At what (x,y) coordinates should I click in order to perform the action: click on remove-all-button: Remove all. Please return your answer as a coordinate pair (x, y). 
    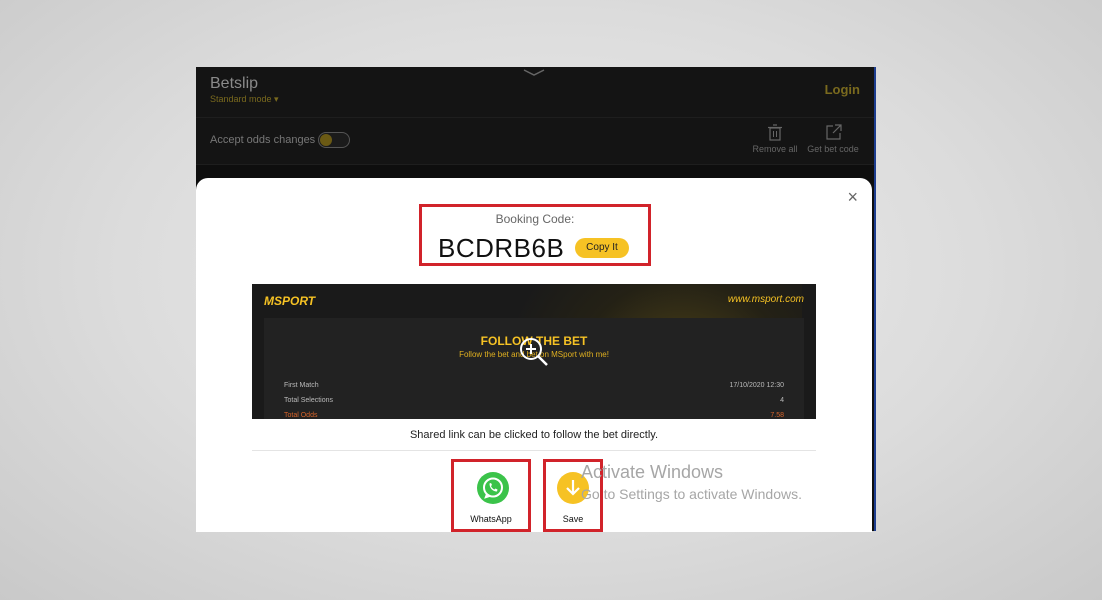
    Looking at the image, I should click on (775, 139).